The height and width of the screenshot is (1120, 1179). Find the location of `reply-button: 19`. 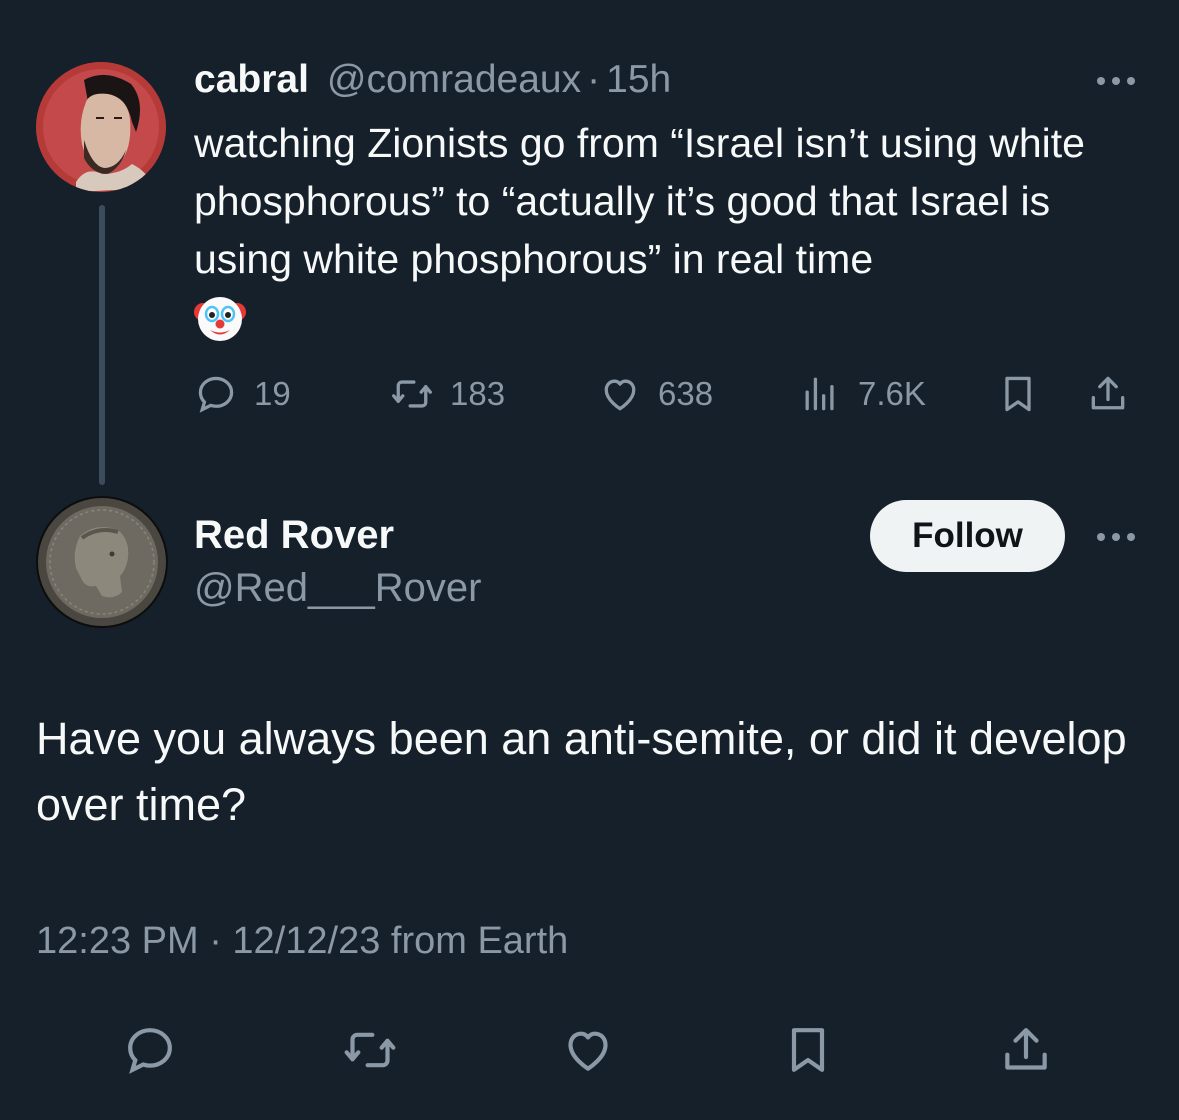

reply-button: 19 is located at coordinates (242, 394).